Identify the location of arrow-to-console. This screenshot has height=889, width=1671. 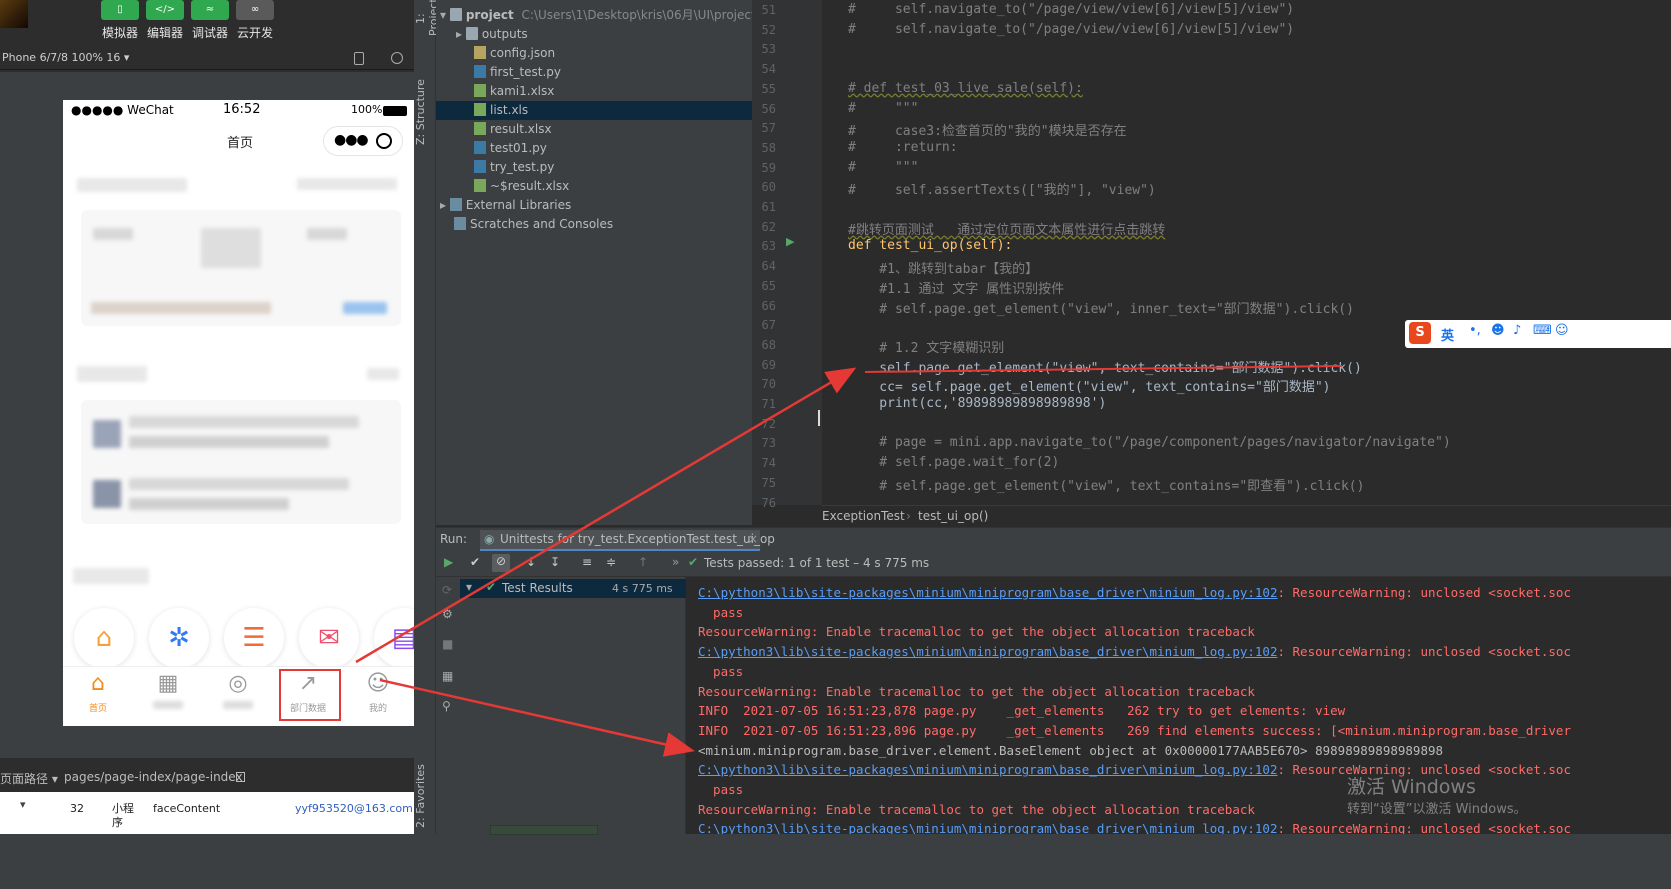
(537, 717).